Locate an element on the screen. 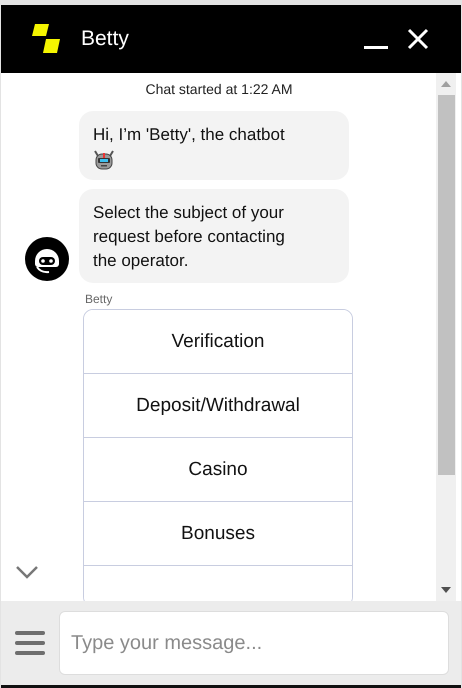  window-title: Betty is located at coordinates (105, 39).